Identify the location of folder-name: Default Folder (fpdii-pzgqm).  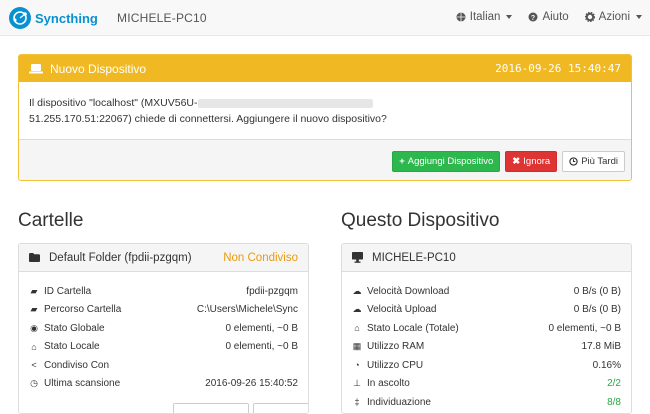
(120, 257).